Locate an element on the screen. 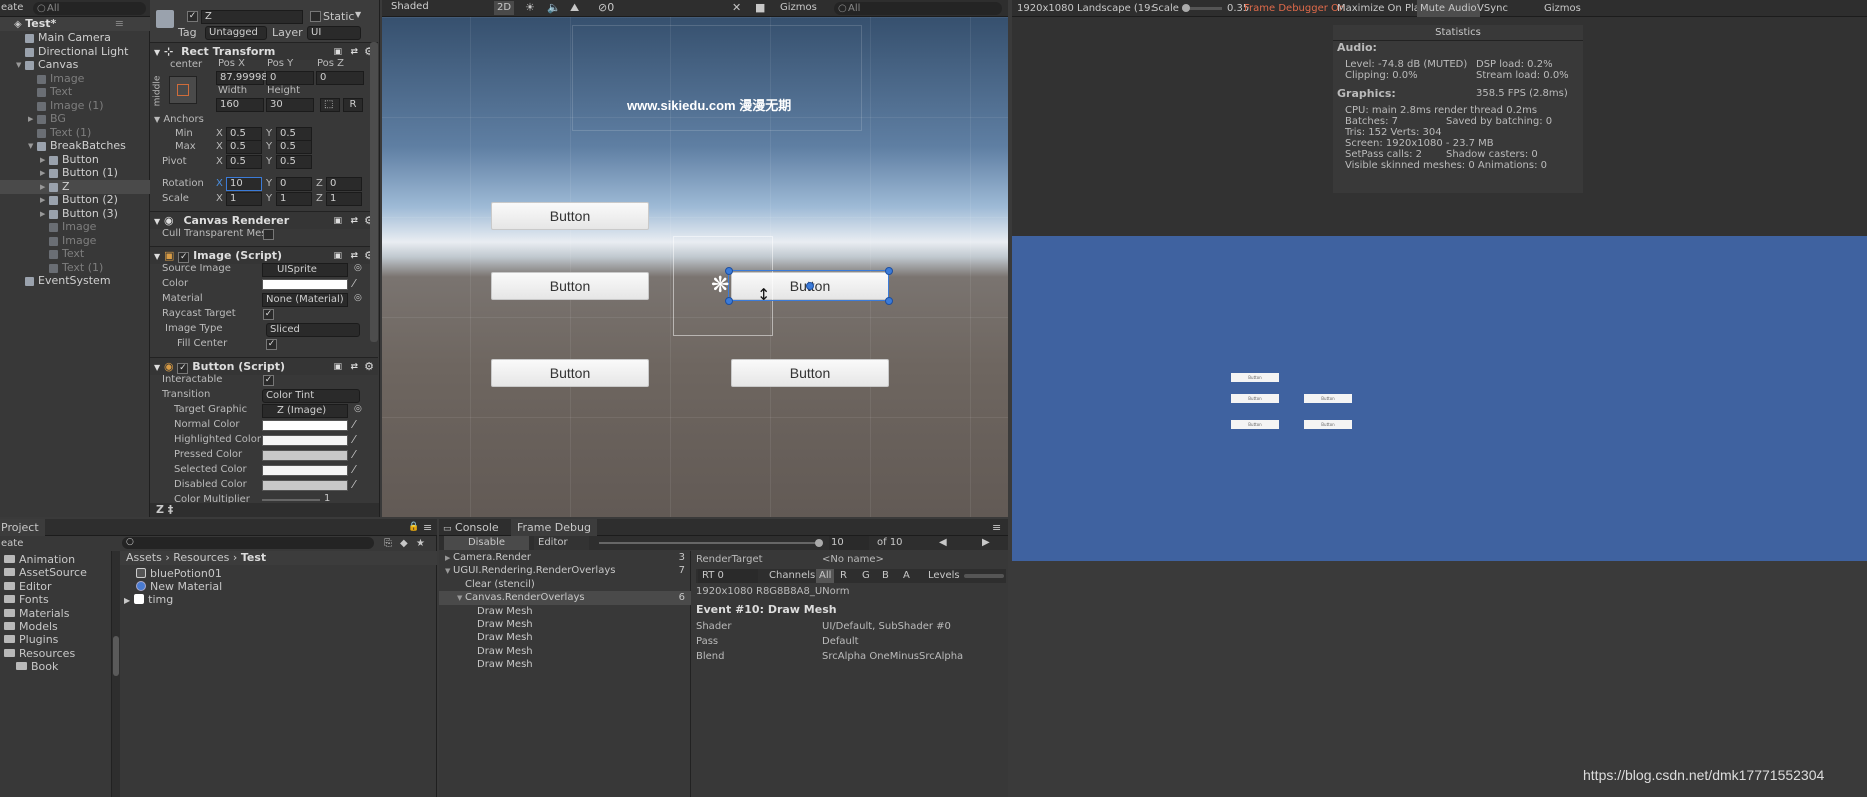 This screenshot has height=797, width=1867. breadcrumb-assets: Assets is located at coordinates (144, 557).